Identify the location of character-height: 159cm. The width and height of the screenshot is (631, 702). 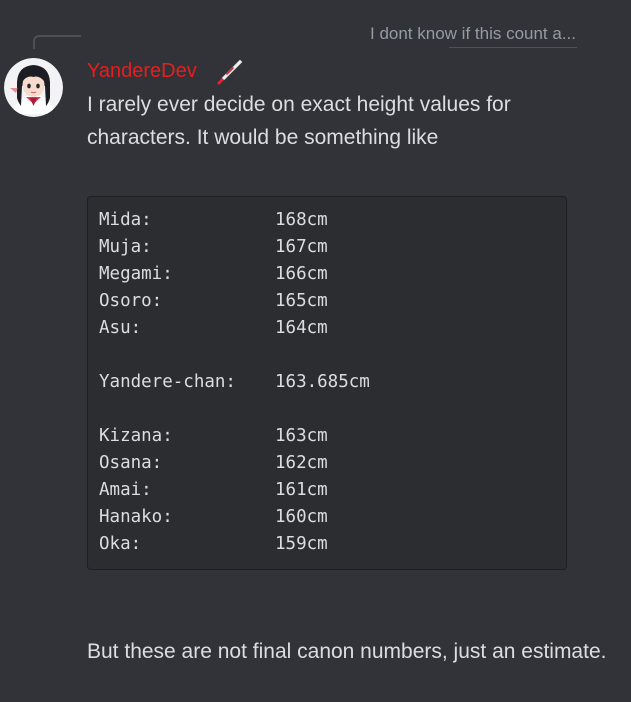
(301, 544).